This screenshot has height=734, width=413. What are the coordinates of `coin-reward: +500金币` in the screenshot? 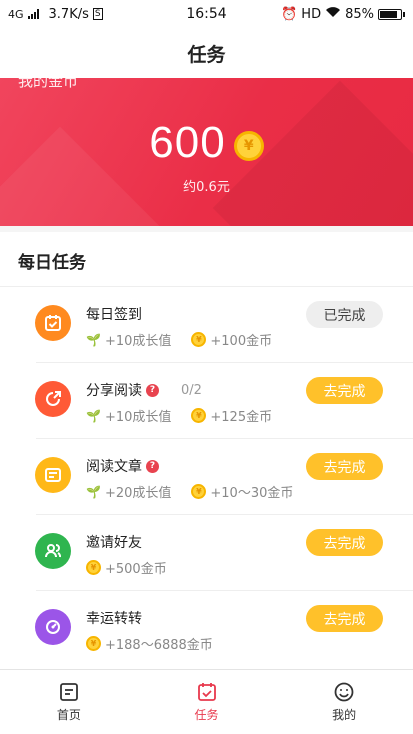 It's located at (136, 569).